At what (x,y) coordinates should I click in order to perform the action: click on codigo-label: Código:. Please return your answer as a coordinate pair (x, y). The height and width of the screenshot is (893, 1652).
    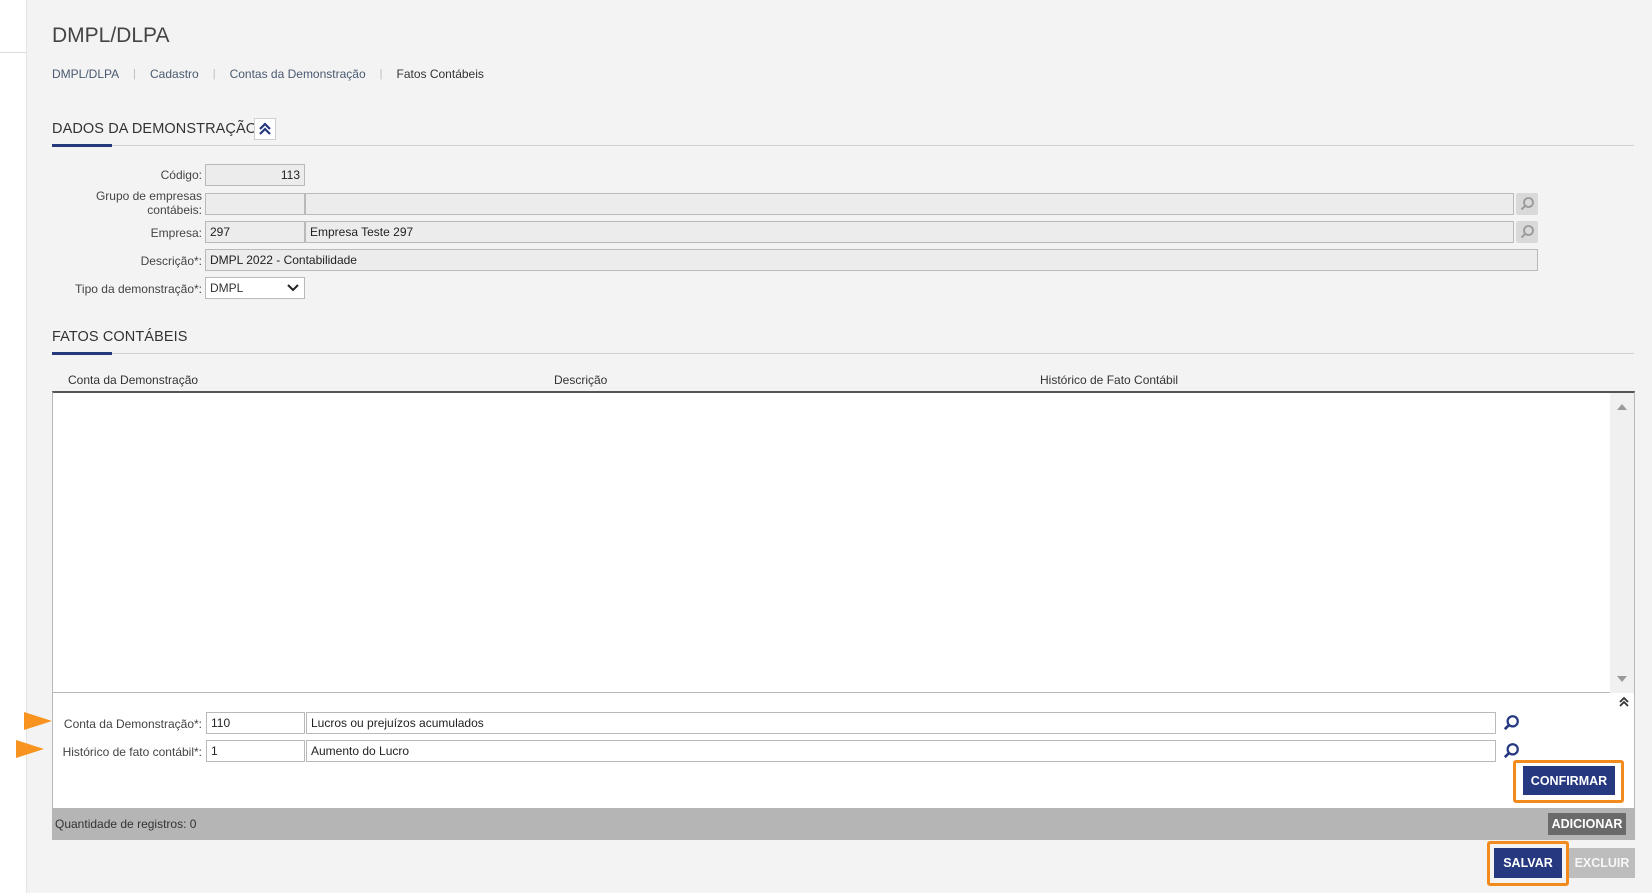
    Looking at the image, I should click on (181, 175).